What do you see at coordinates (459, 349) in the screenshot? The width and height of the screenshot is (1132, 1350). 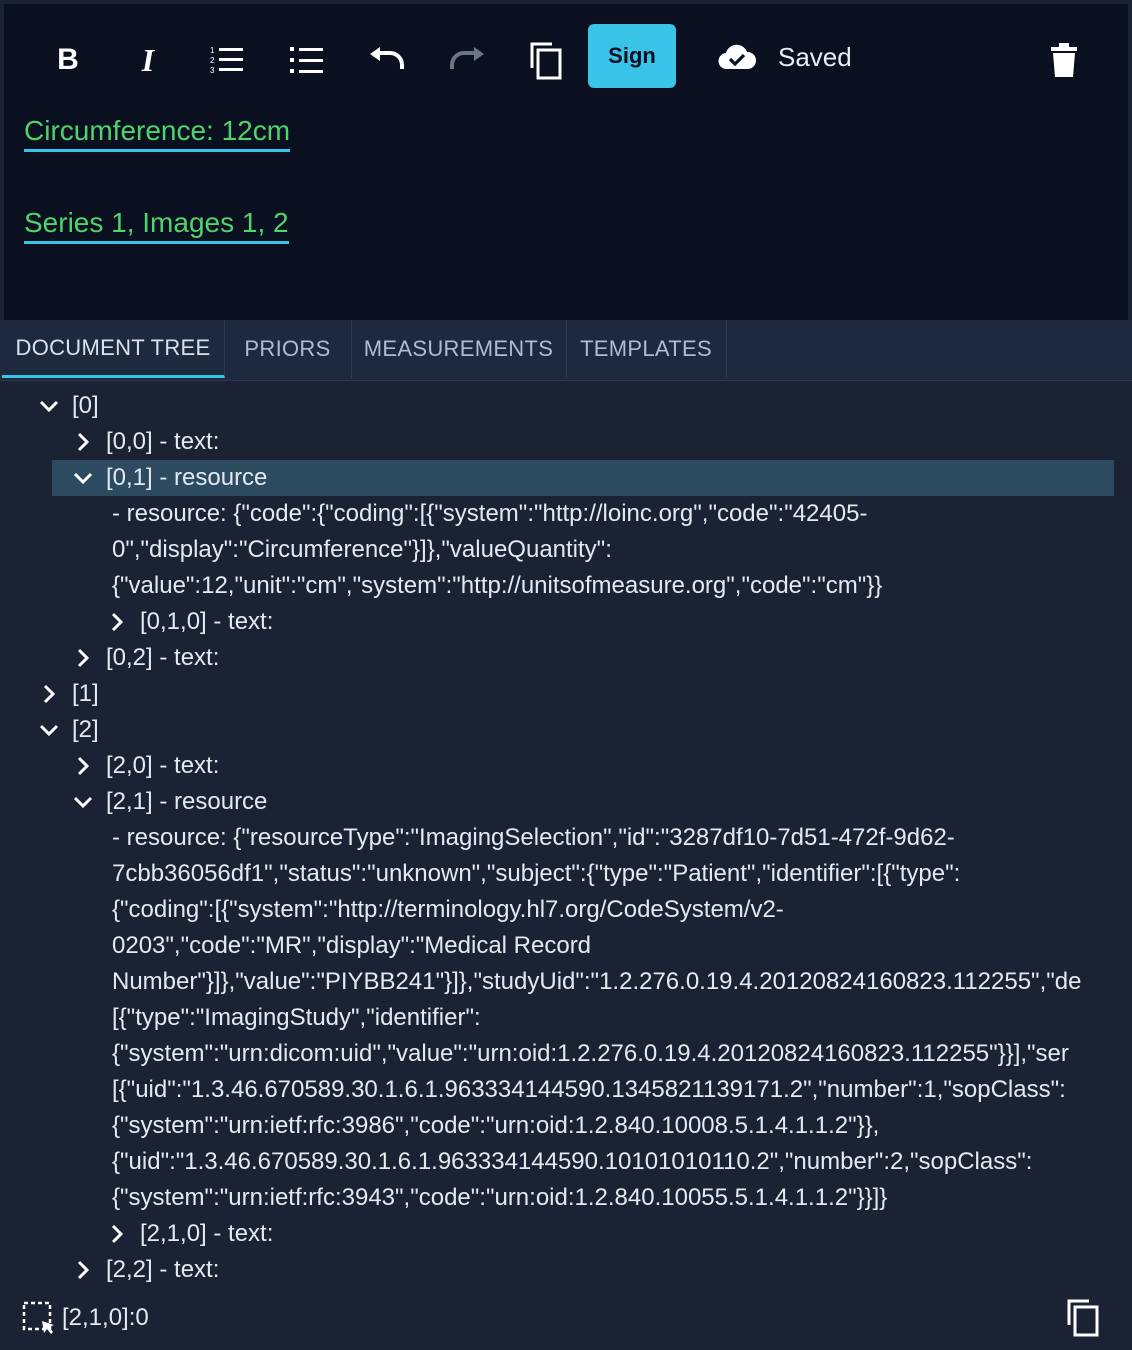 I see `tab-measurements: MEASUREMENTS` at bounding box center [459, 349].